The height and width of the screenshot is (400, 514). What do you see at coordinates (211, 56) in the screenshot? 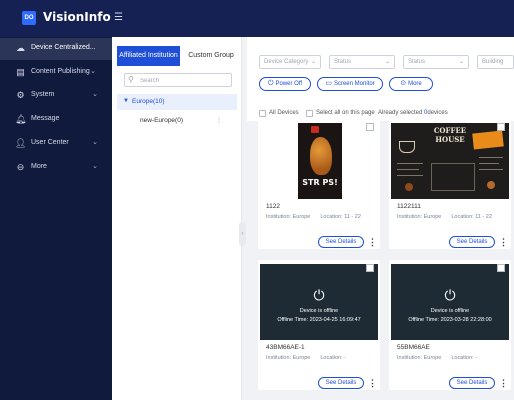
I see `tab-custom-group: Custom Group` at bounding box center [211, 56].